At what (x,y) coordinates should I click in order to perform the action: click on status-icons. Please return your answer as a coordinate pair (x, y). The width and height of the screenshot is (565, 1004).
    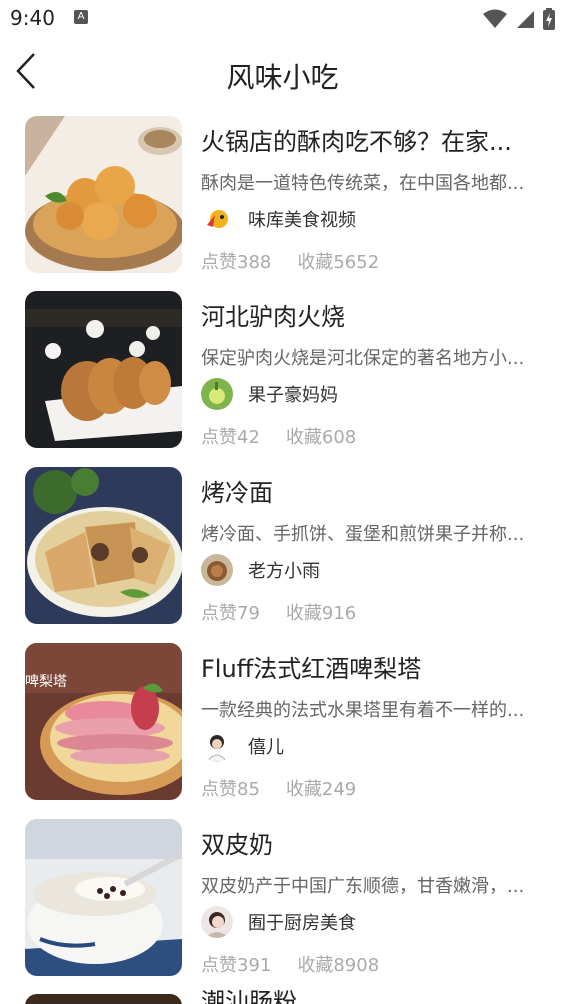
    Looking at the image, I should click on (519, 19).